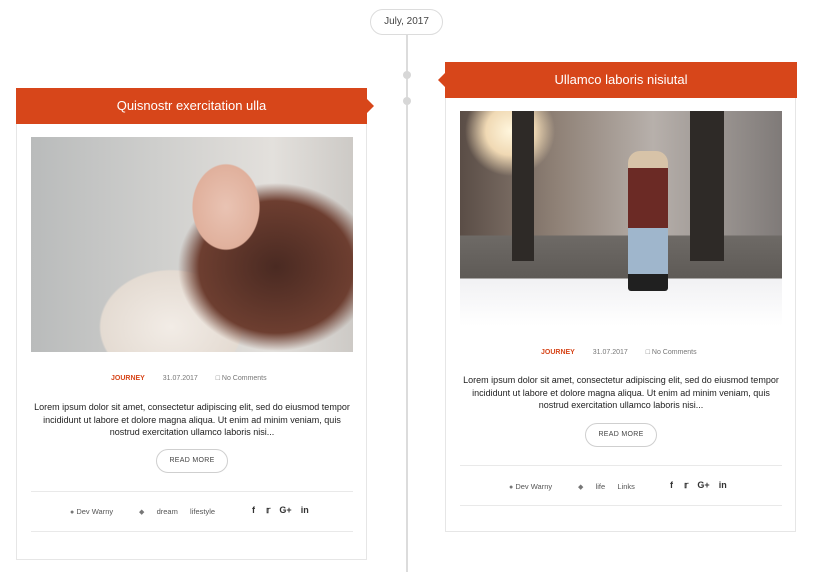 The width and height of the screenshot is (813, 572). I want to click on person-figure, so click(648, 221).